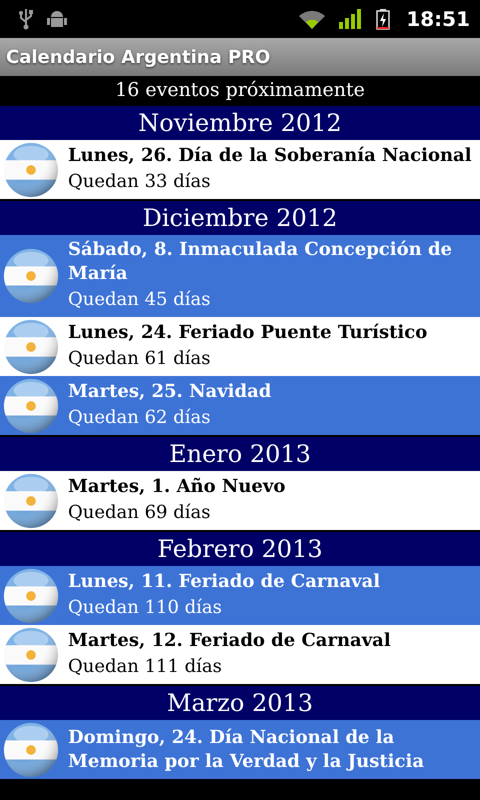 Image resolution: width=480 pixels, height=800 pixels. I want to click on event-row: Martes, 25. Navidad Quedan 62 días, so click(240, 405).